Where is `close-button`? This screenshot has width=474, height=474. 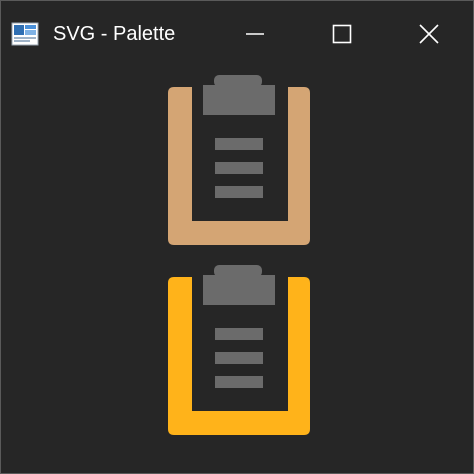 close-button is located at coordinates (429, 34).